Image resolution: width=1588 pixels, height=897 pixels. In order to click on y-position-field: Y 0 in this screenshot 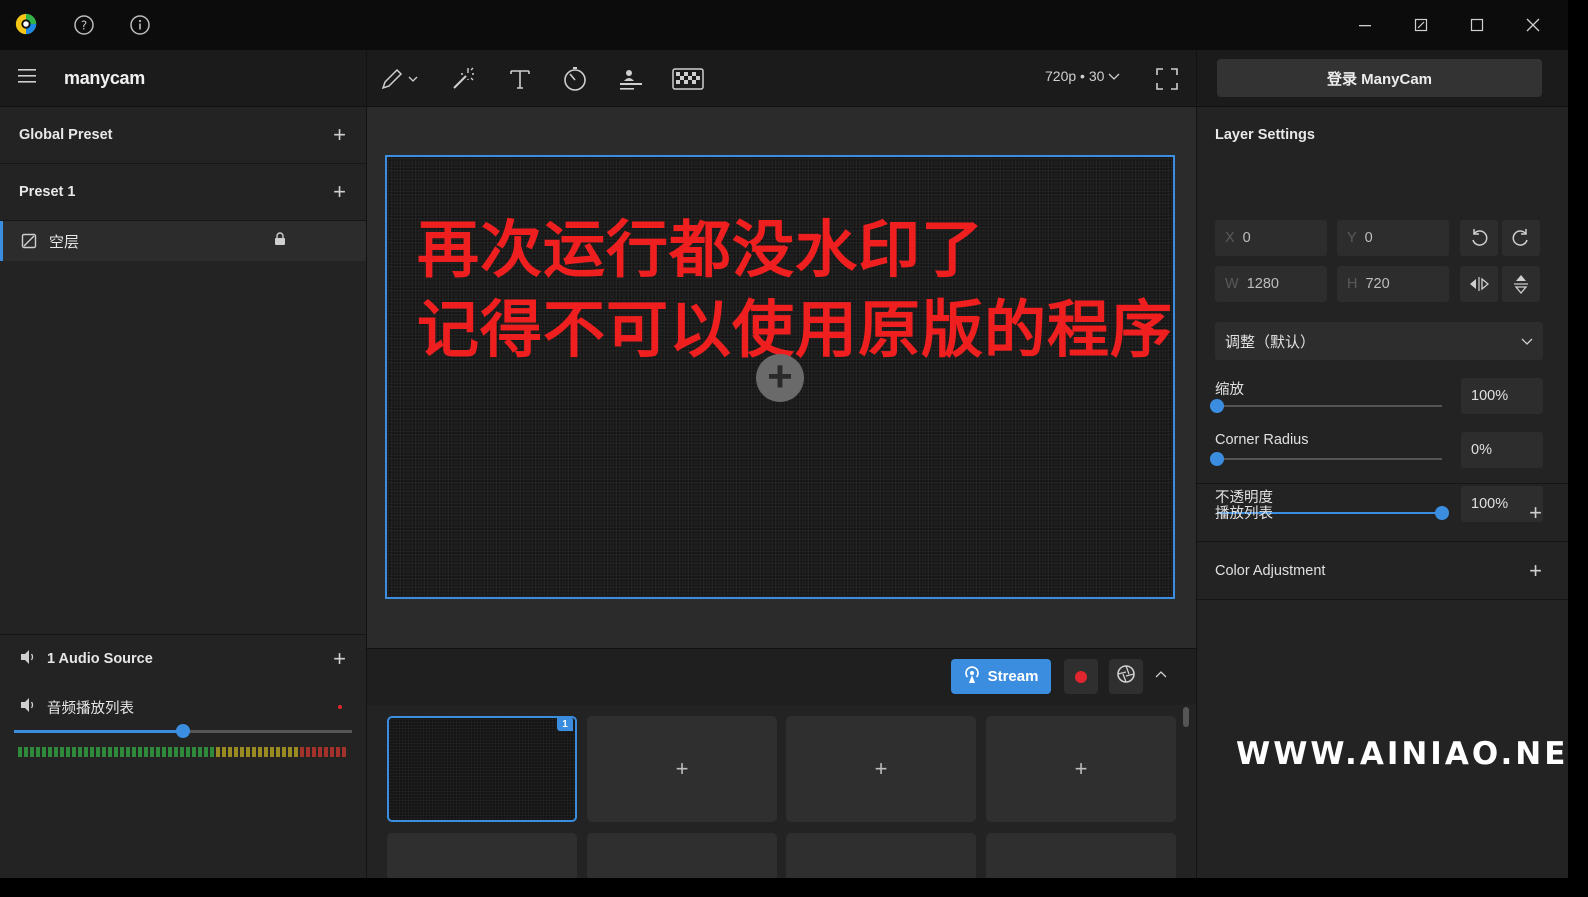, I will do `click(1393, 238)`.